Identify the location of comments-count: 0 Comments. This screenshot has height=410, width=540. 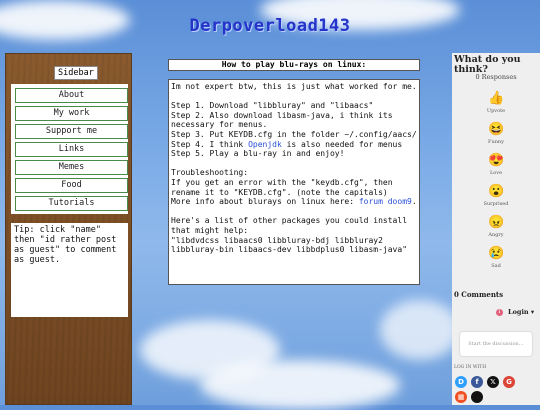
(479, 294).